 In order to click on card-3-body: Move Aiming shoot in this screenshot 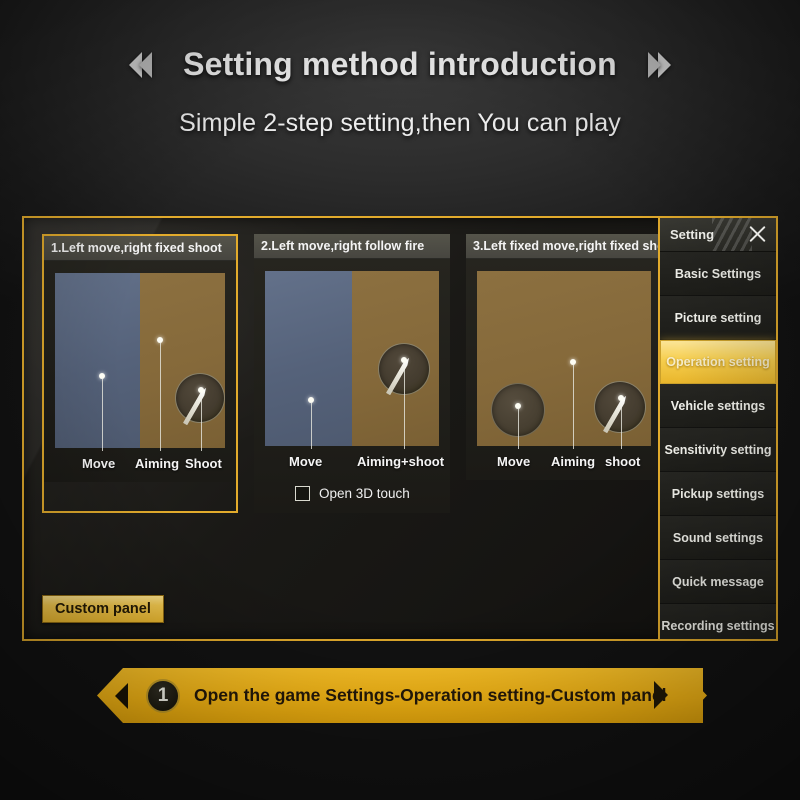, I will do `click(564, 369)`.